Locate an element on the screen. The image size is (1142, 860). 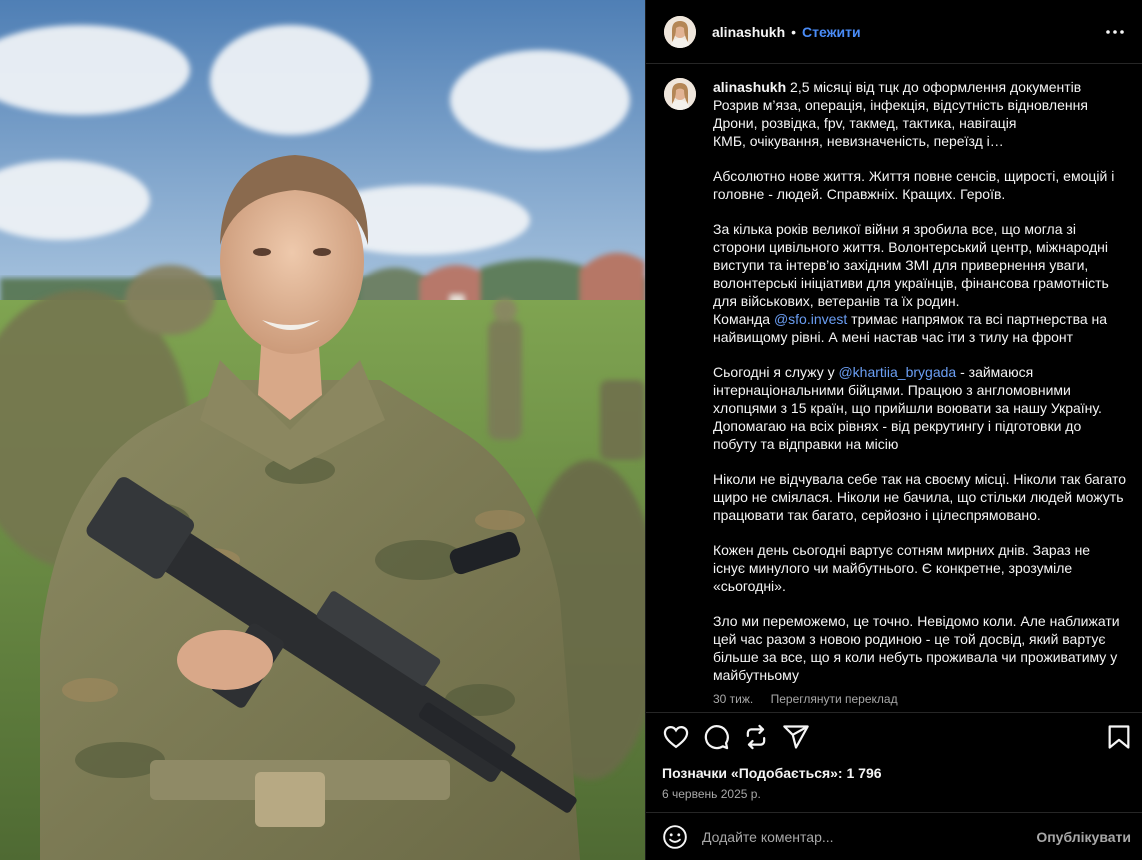
emoji-icon is located at coordinates (675, 837).